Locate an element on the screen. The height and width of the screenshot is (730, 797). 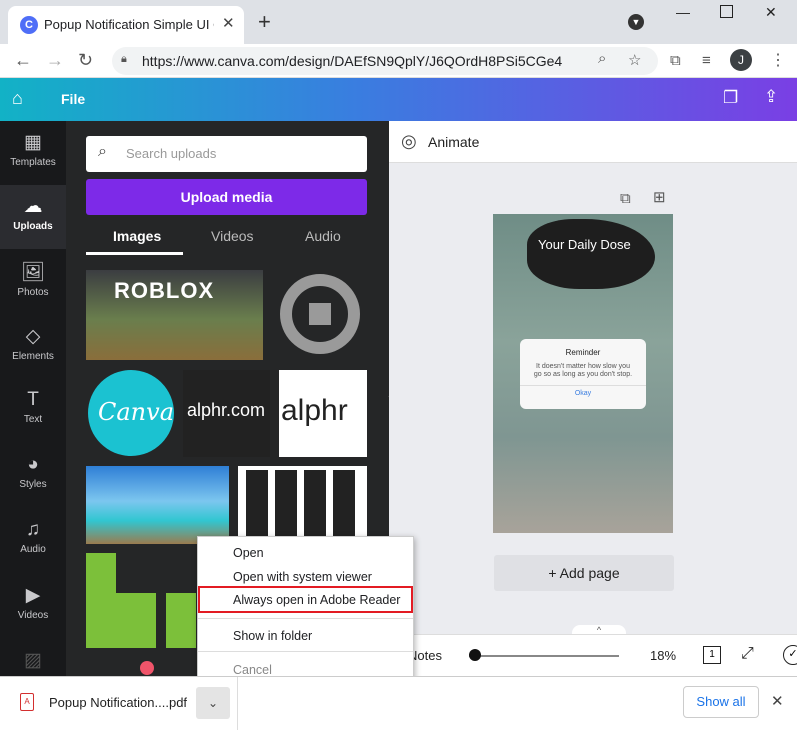
thumbnail-beach-pier is located at coordinates (157, 505).